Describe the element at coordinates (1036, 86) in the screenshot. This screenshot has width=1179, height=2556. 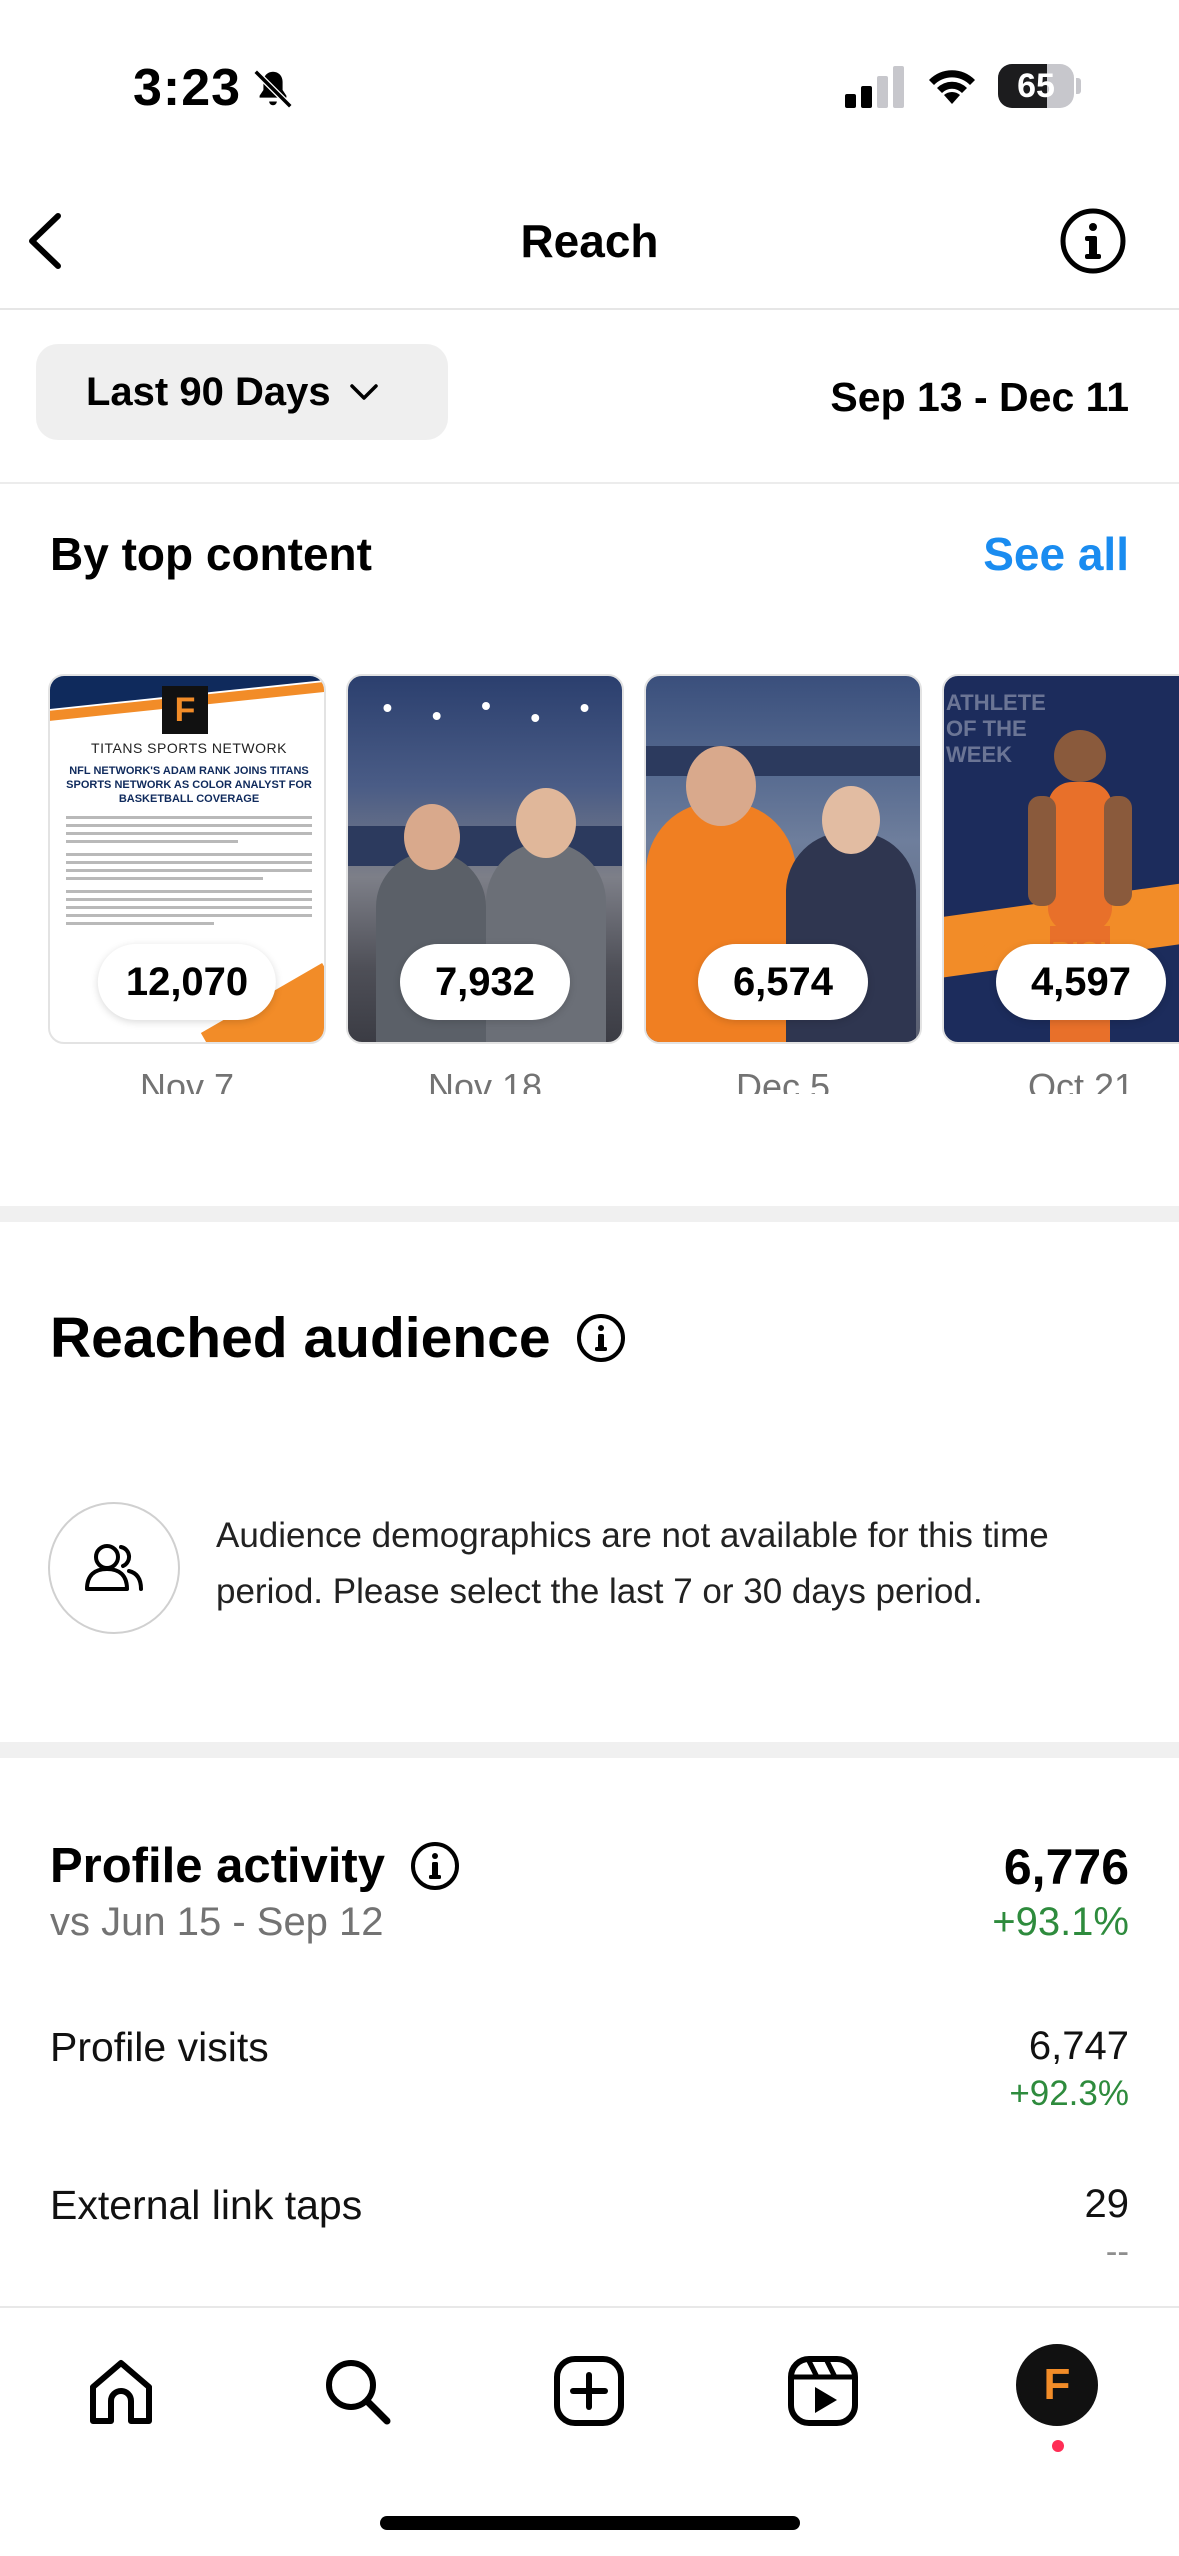
I see `battery-level: 65` at that location.